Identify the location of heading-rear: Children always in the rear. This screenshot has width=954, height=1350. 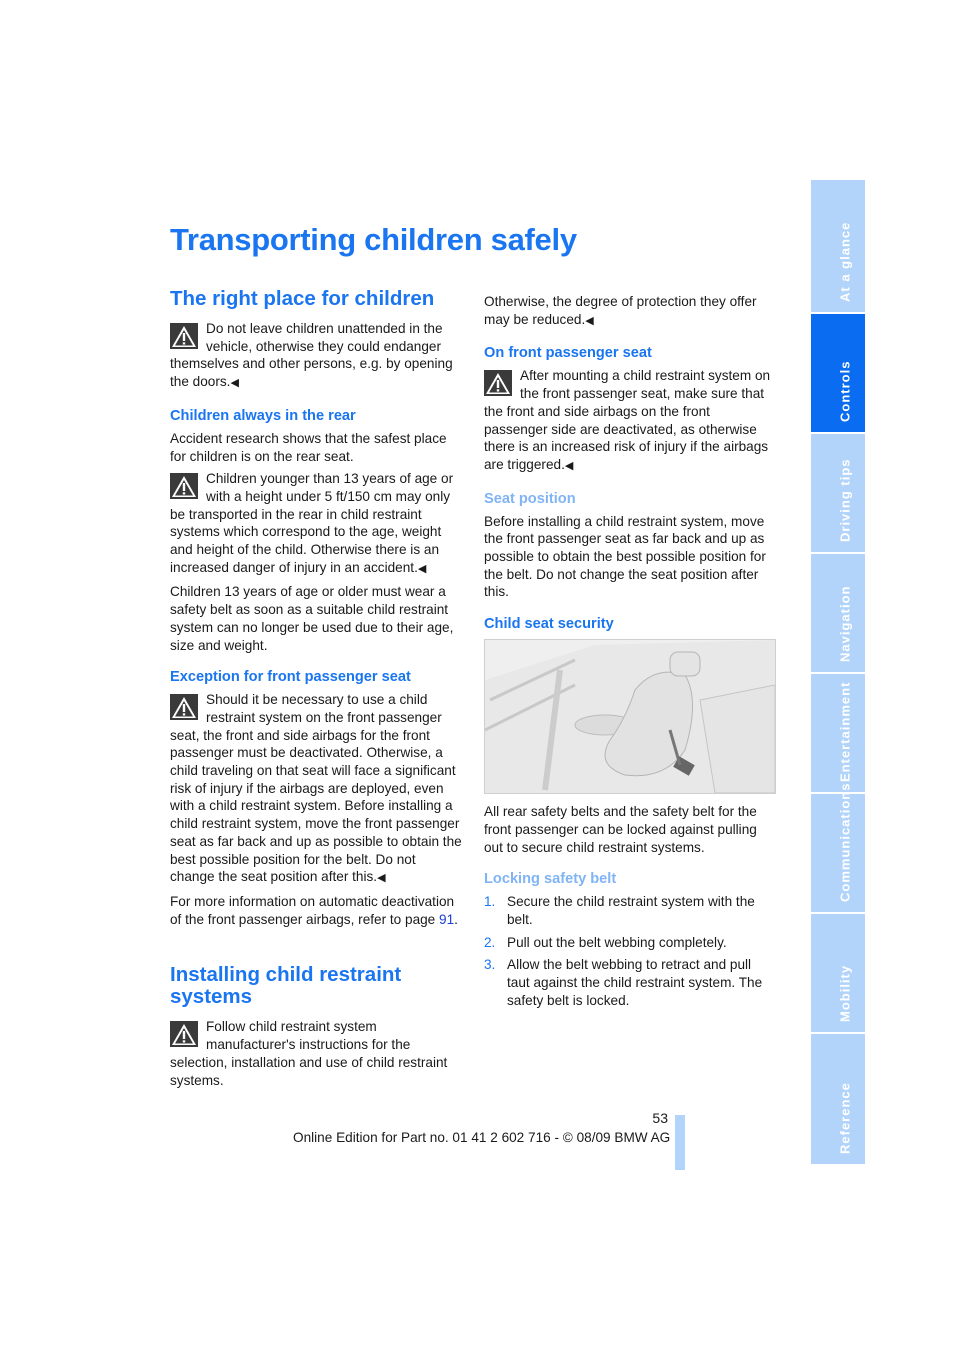
(263, 415).